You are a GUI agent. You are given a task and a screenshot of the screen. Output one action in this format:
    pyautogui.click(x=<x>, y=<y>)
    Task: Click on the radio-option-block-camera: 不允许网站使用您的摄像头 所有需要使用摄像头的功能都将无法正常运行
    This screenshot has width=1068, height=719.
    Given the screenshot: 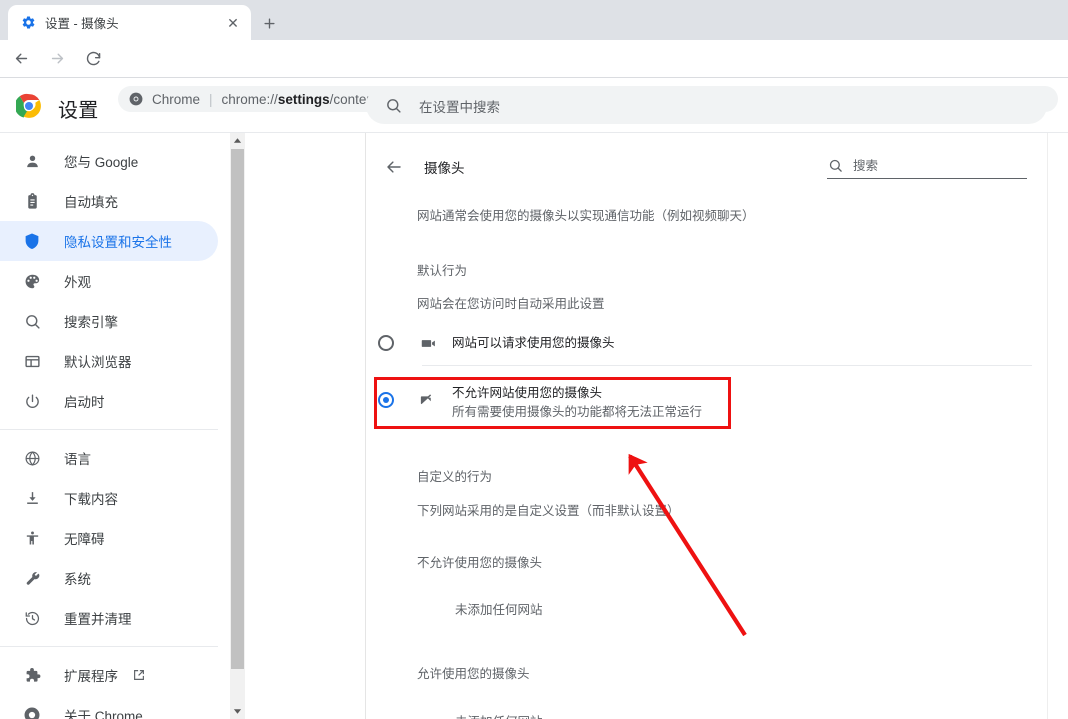 What is the action you would take?
    pyautogui.click(x=540, y=402)
    